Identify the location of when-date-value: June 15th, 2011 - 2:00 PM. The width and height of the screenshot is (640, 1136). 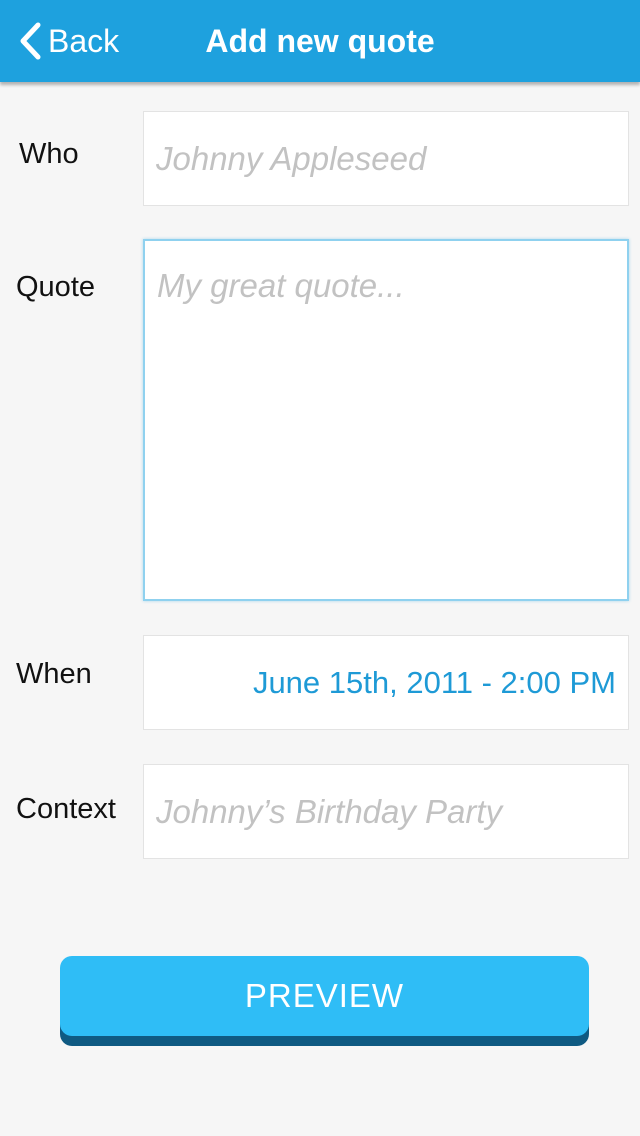
(434, 682).